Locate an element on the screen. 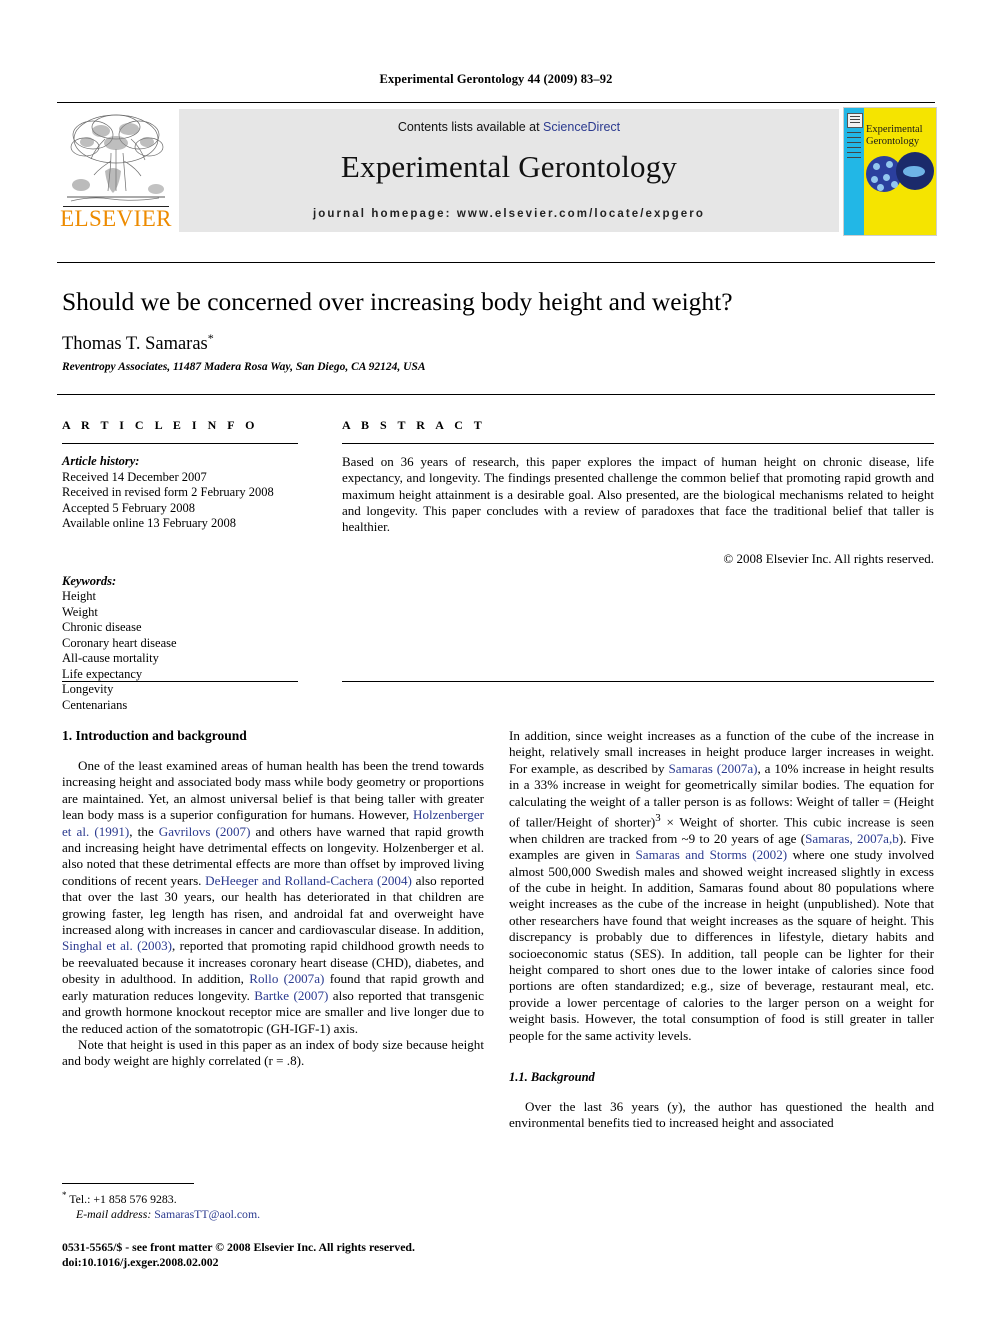 The height and width of the screenshot is (1323, 992). footnote-email-link: SamarasTT@aol.com. is located at coordinates (207, 1214).